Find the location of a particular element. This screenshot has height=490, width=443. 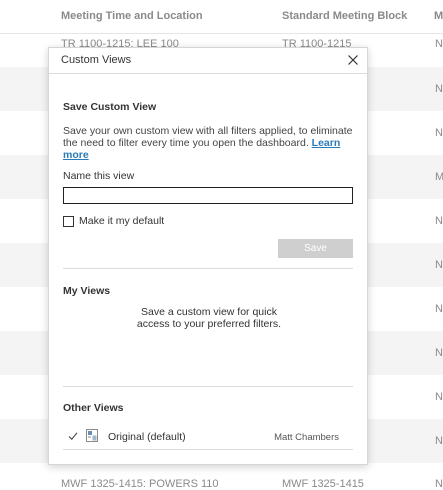

other-views-heading: Other Views is located at coordinates (93, 408).